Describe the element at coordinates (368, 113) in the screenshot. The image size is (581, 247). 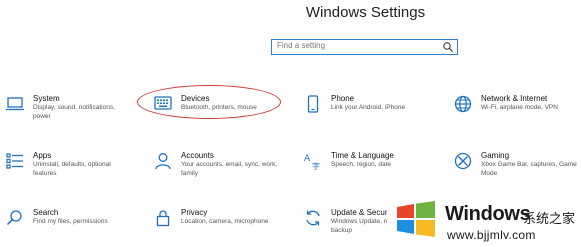
I see `tile-phone: Phone Link your Android, iPhone` at that location.